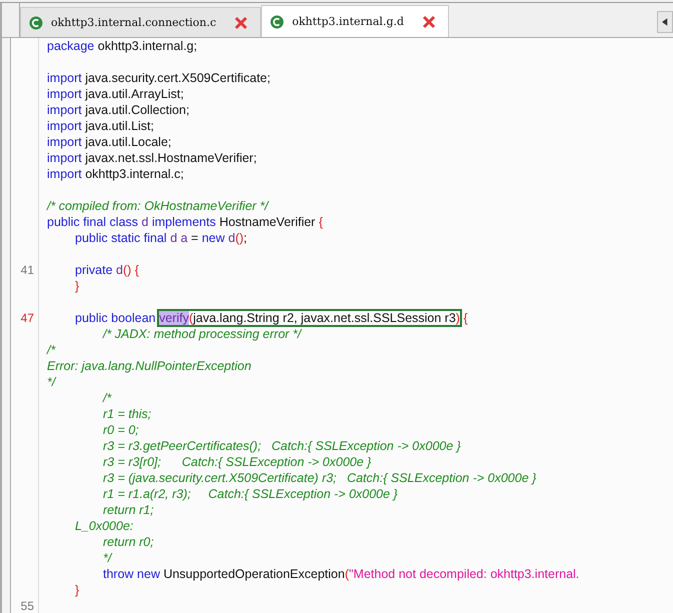 This screenshot has width=673, height=613. Describe the element at coordinates (104, 526) in the screenshot. I see `code-line: L_0x000e:` at that location.